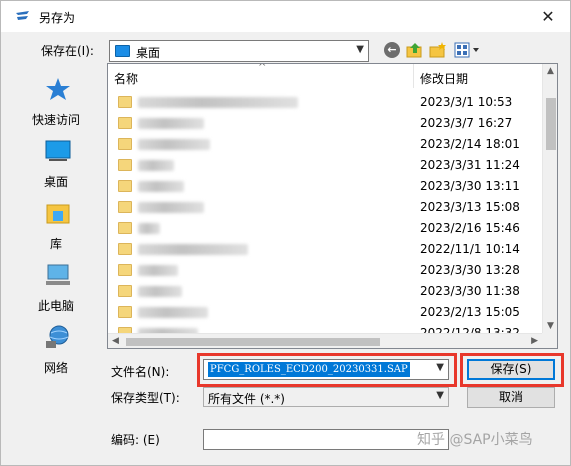 This screenshot has height=466, width=571. What do you see at coordinates (22, 15) in the screenshot?
I see `app-icon` at bounding box center [22, 15].